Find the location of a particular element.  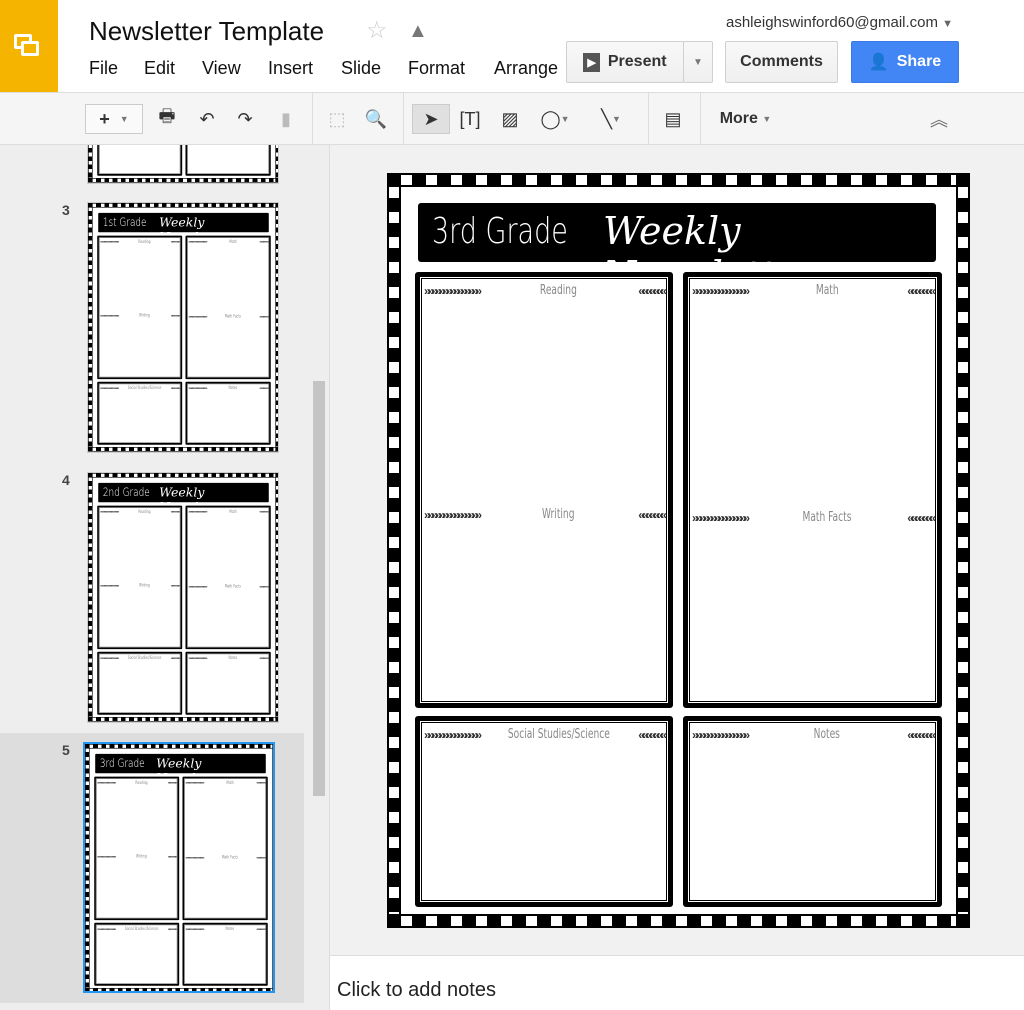

line-icon: ╲ ▼ is located at coordinates (611, 119).